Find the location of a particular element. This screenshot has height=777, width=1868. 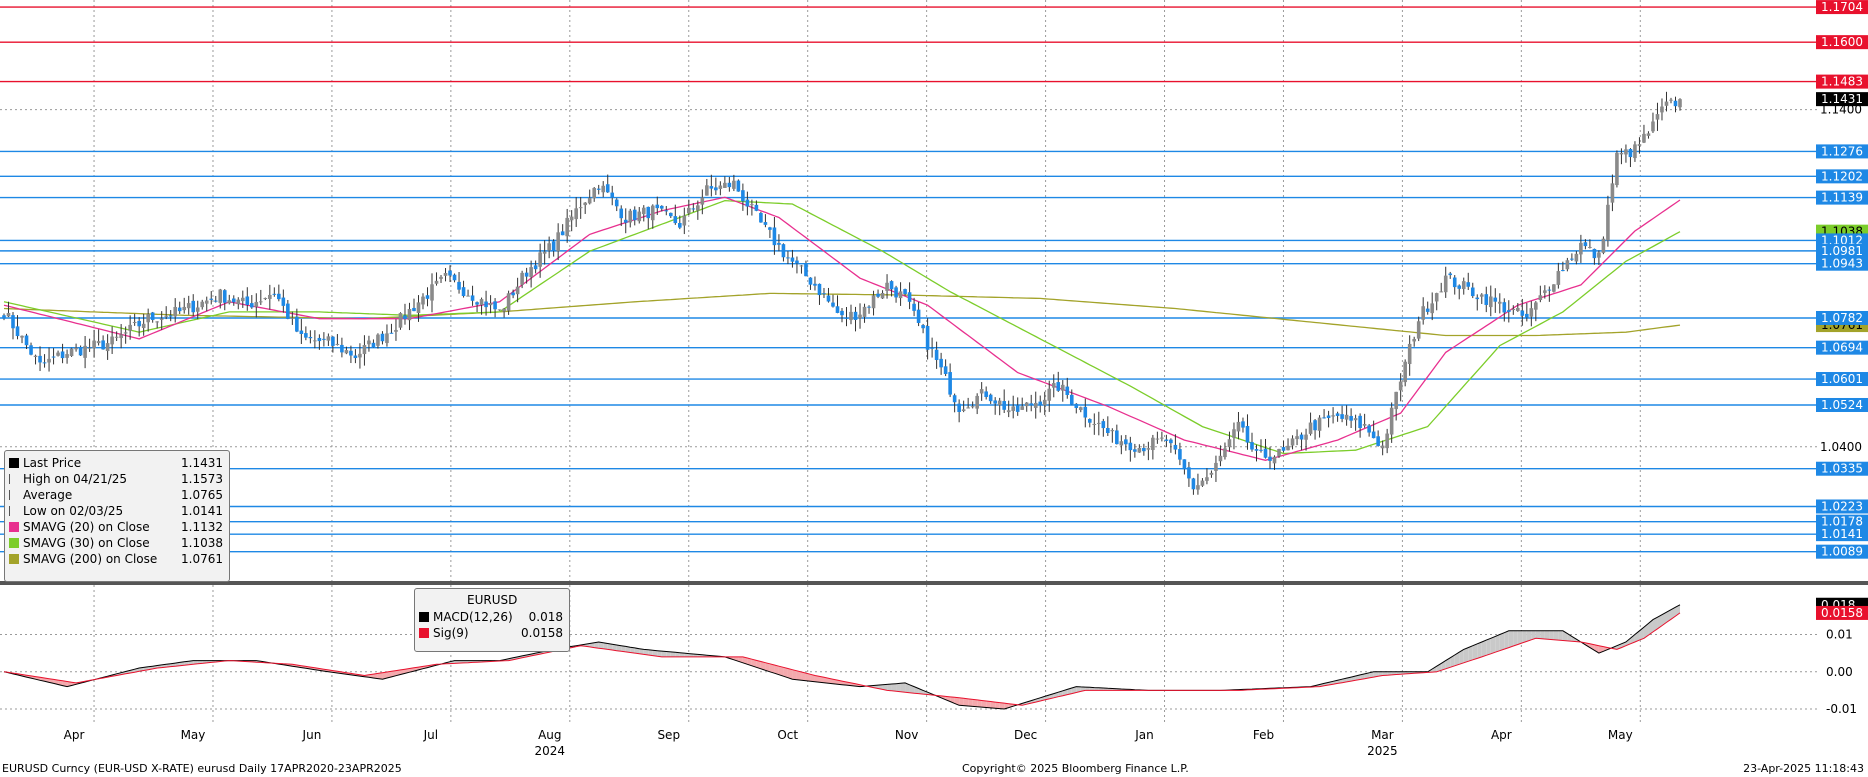

price-label: 1.0943 is located at coordinates (1842, 264).